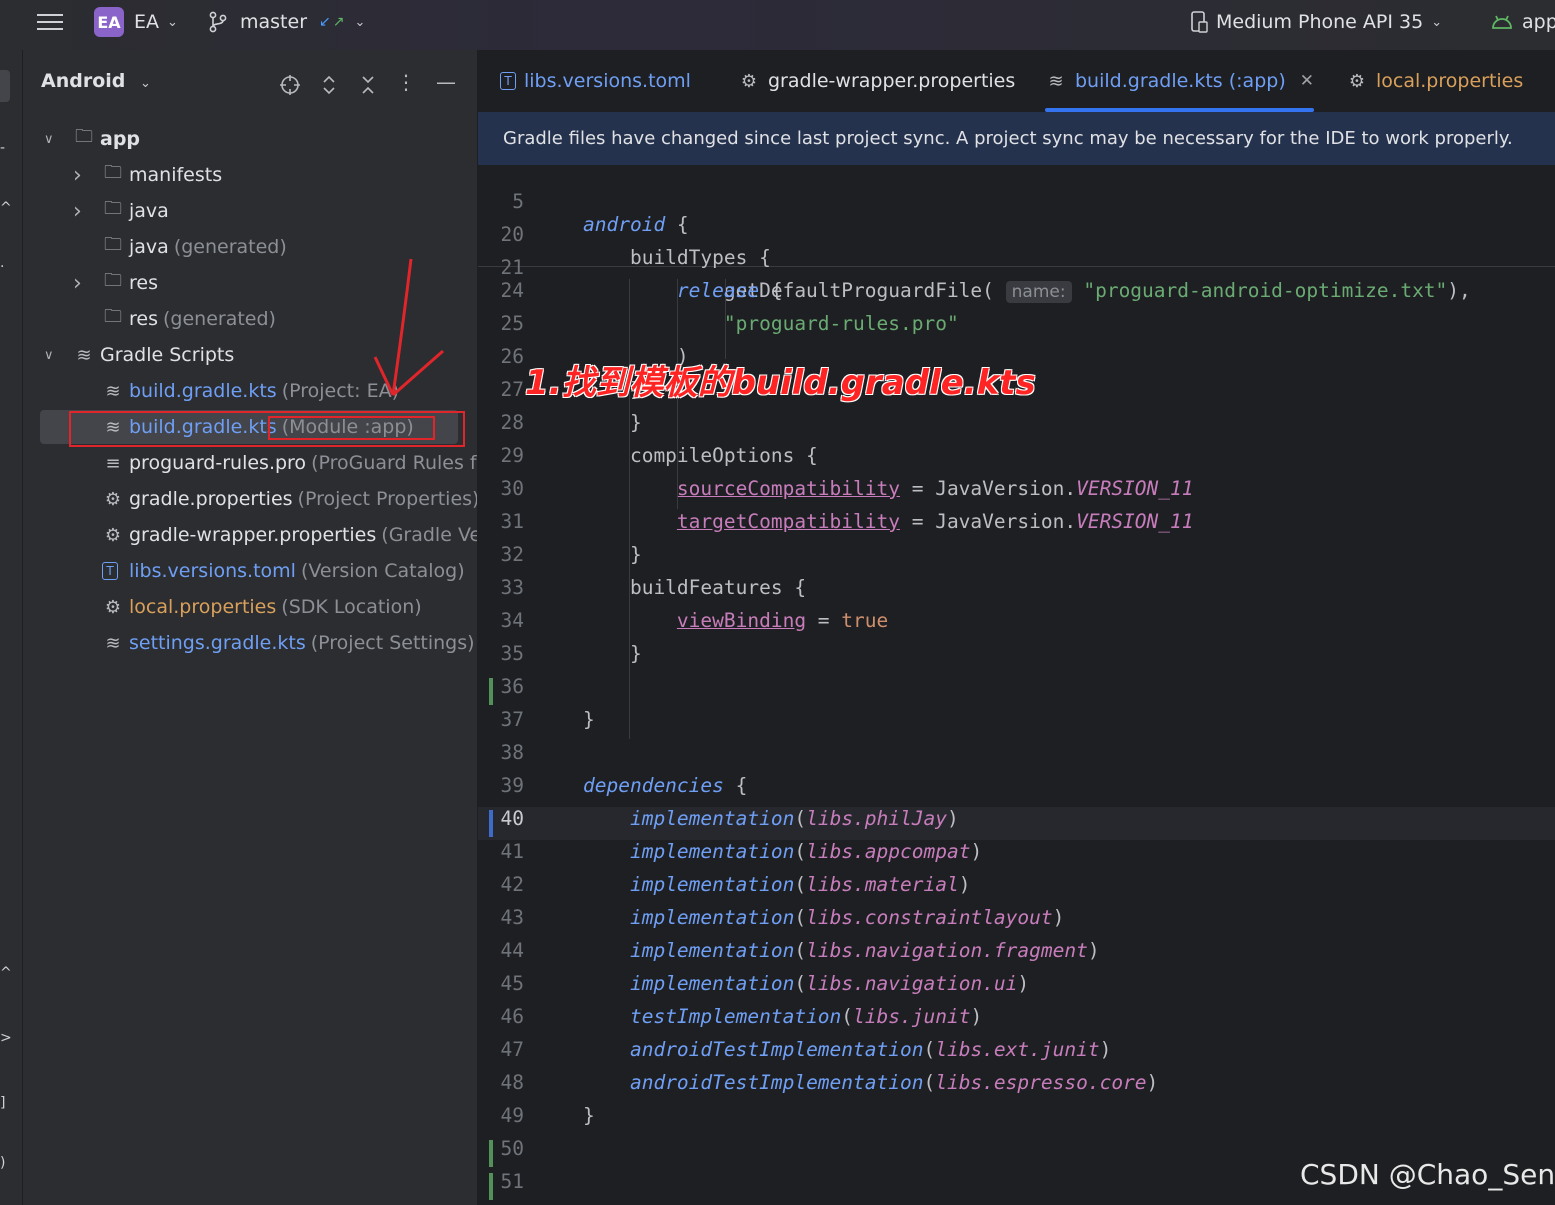  Describe the element at coordinates (406, 82) in the screenshot. I see `more-options-icon: ⋮` at that location.